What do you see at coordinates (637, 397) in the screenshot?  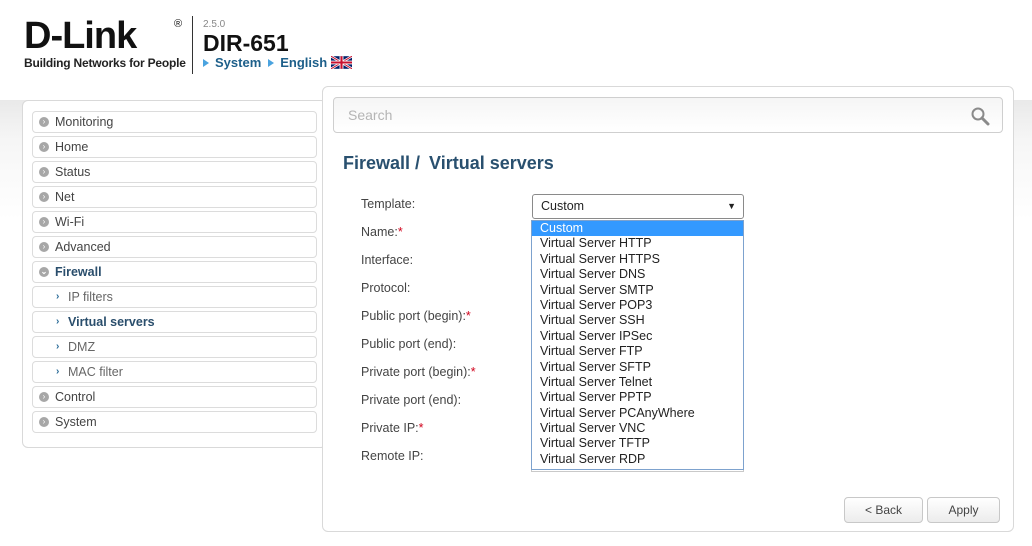 I see `template-option: Virtual Server PPTP` at bounding box center [637, 397].